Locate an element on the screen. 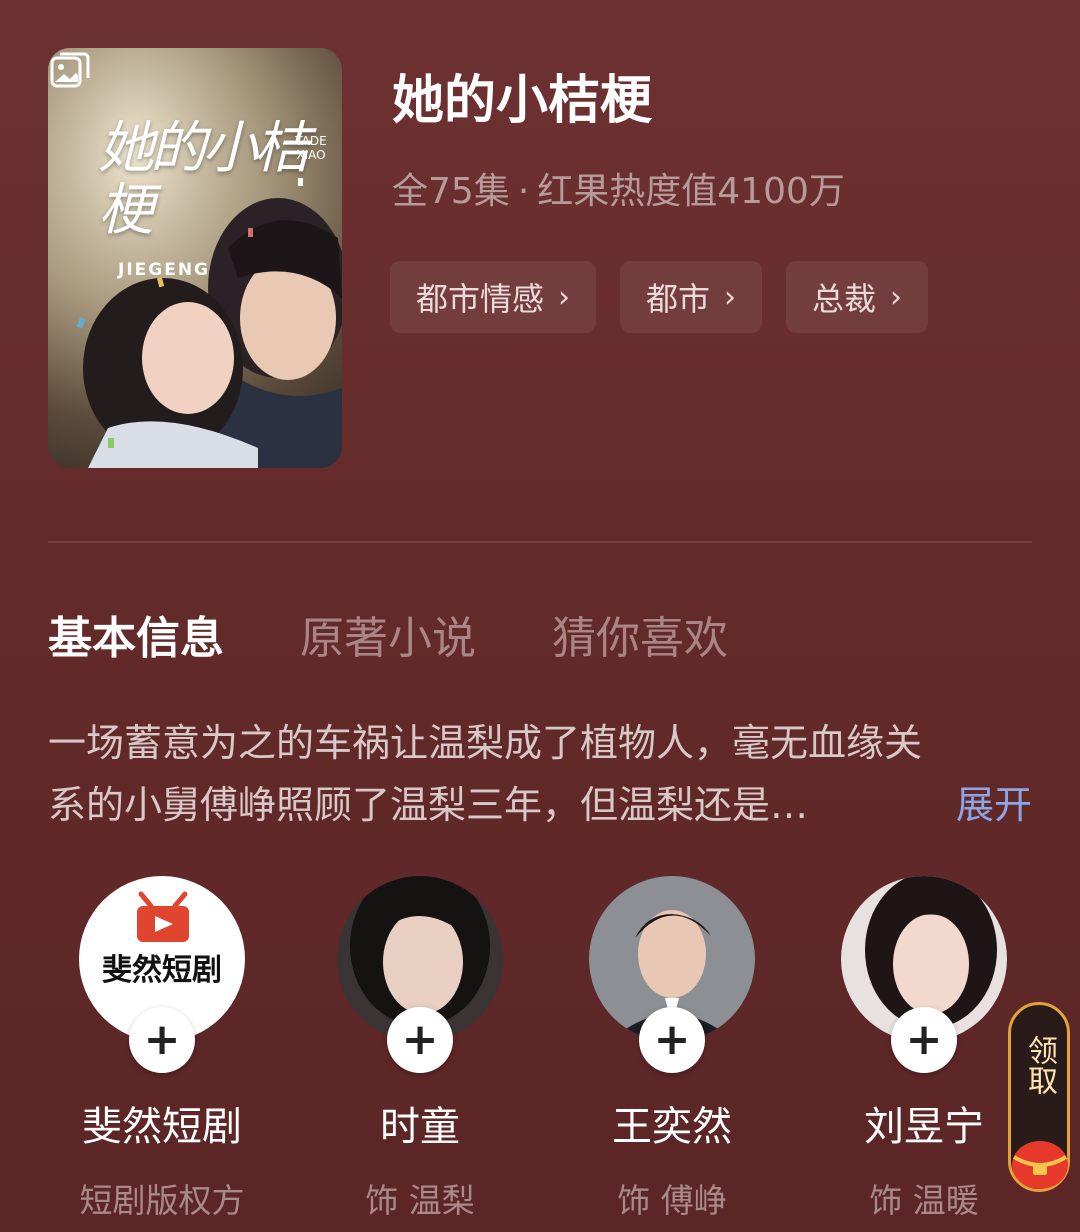  tag-ceo: 总裁 › is located at coordinates (857, 297).